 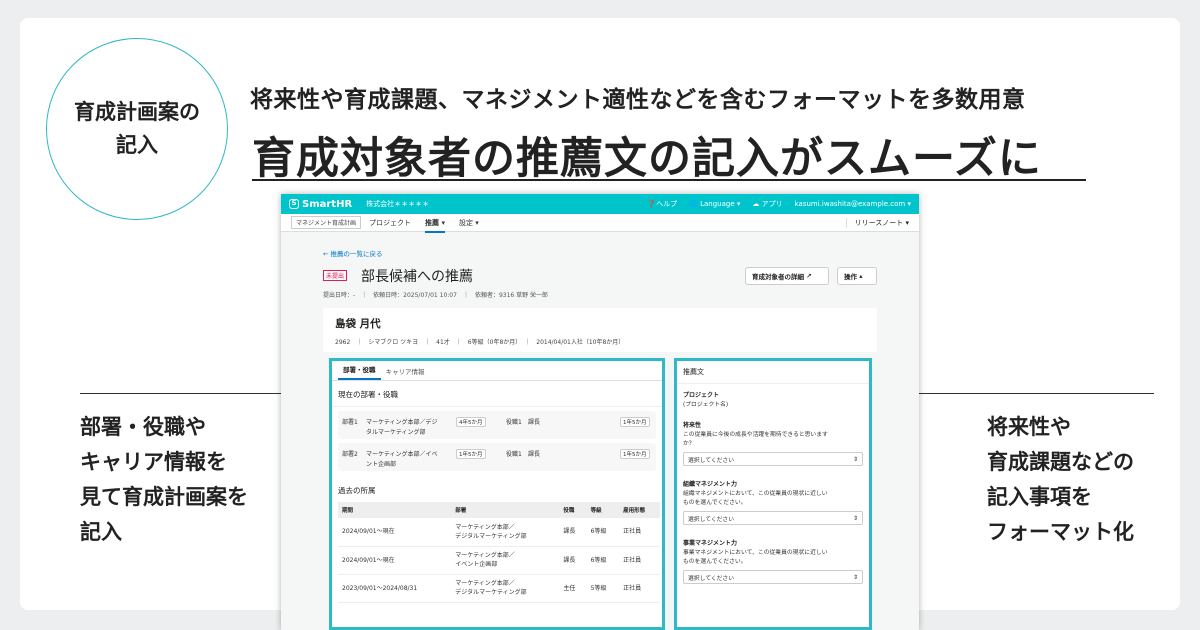 I want to click on help-link: ❓ヘルプ, so click(x=662, y=204).